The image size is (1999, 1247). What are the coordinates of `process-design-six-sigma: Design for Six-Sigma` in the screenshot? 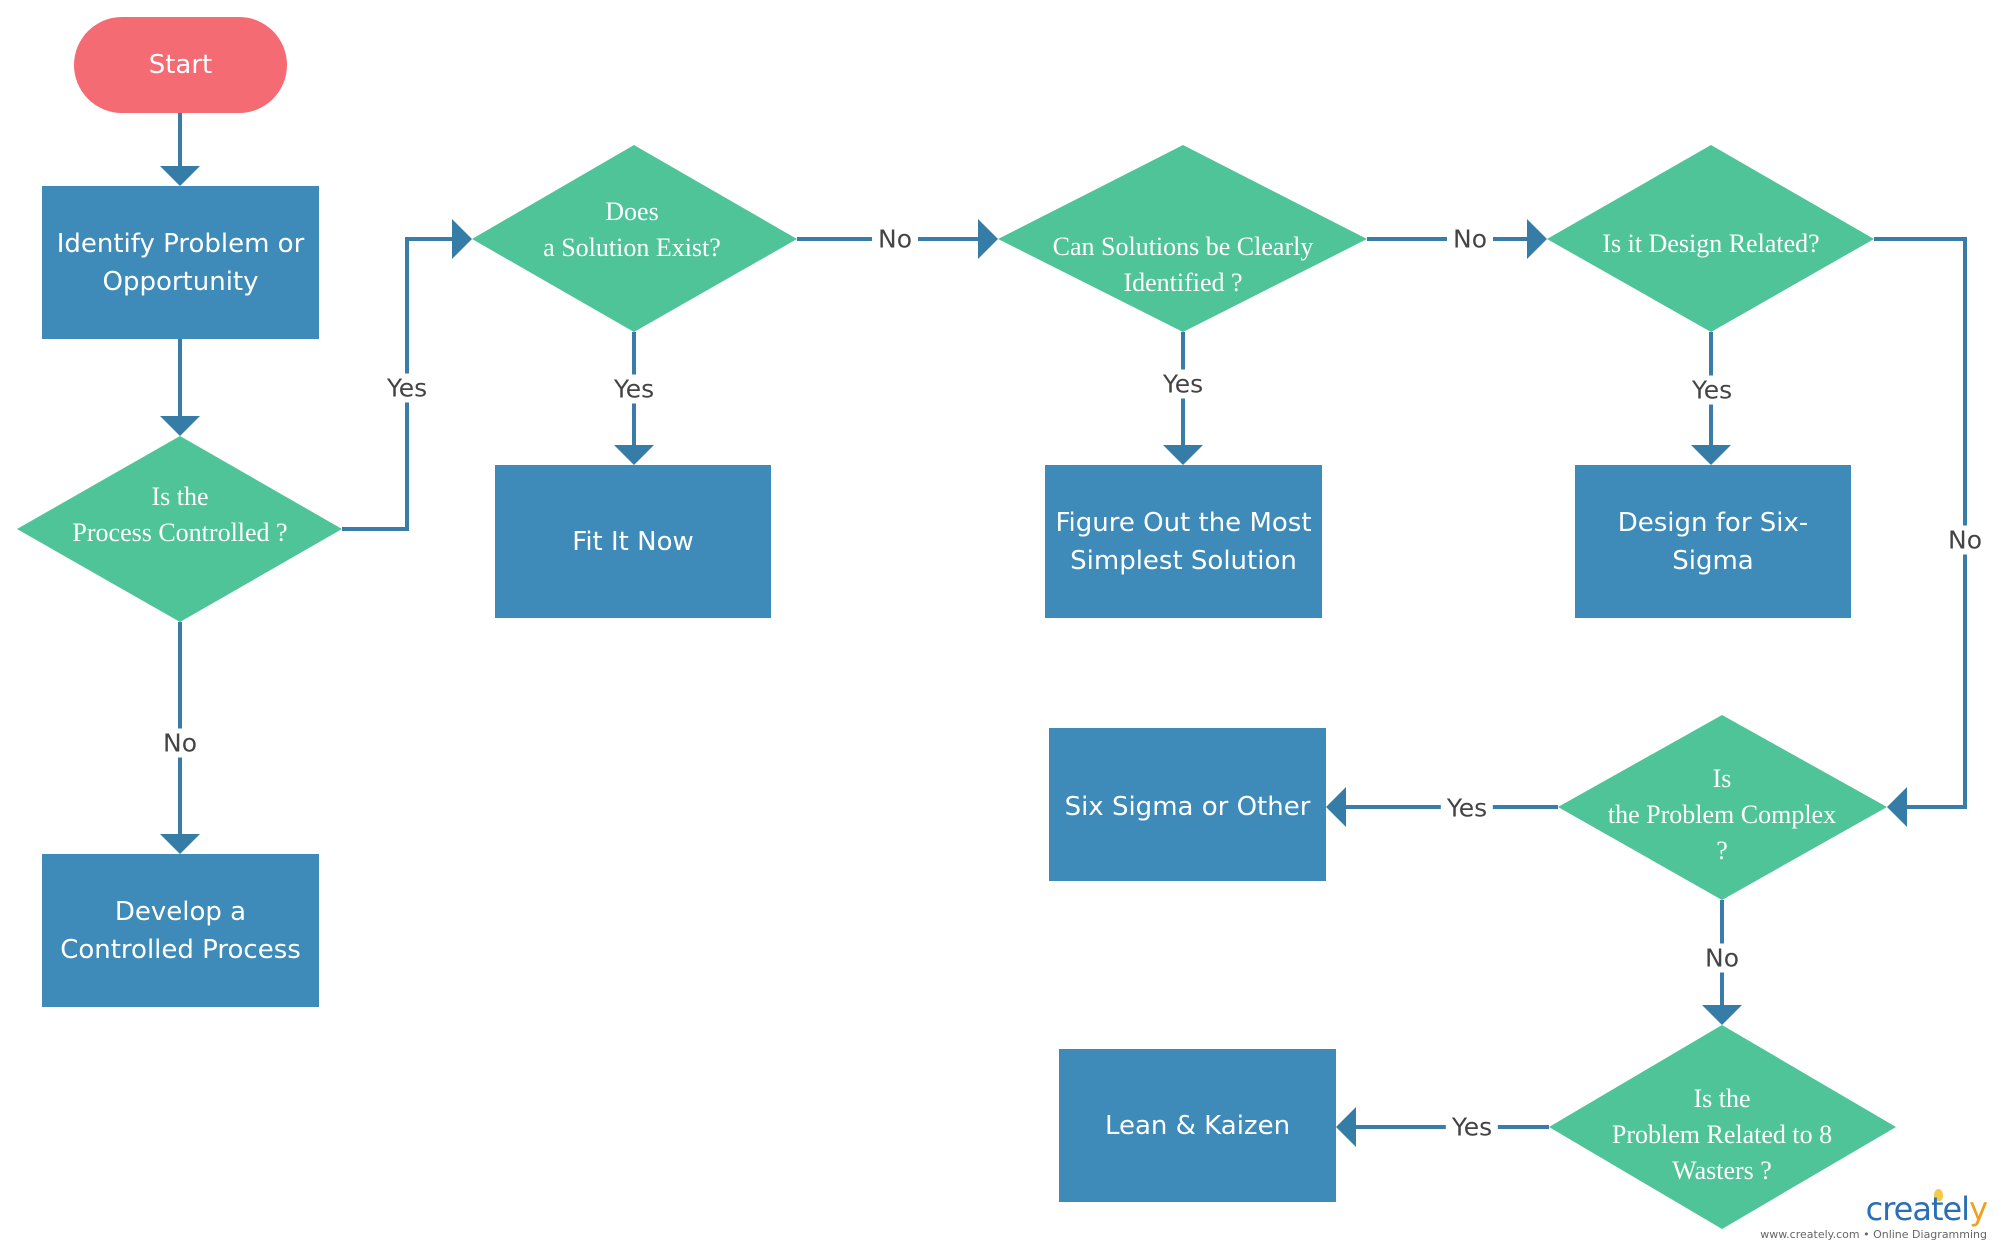 It's located at (1713, 541).